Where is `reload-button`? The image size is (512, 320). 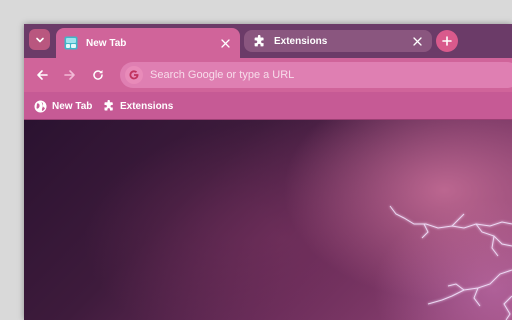
reload-button is located at coordinates (98, 75).